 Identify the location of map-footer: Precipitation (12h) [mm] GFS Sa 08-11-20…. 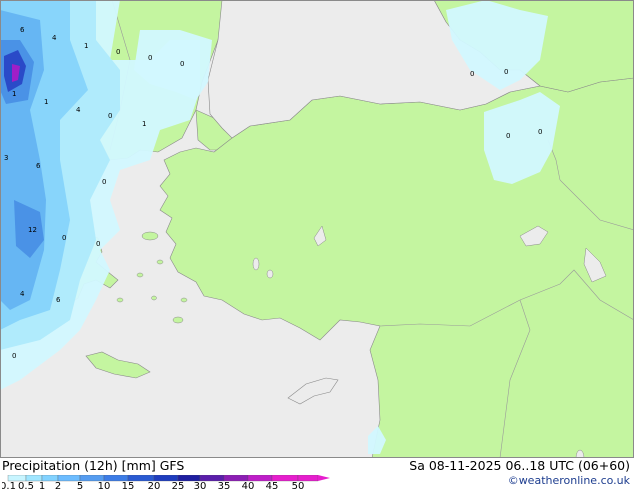
(317, 474).